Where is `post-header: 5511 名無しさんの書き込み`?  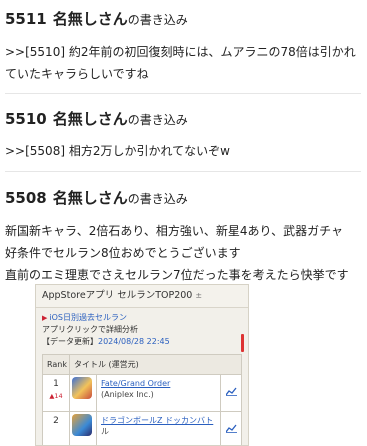
post-header: 5511 名無しさんの書き込み is located at coordinates (183, 20).